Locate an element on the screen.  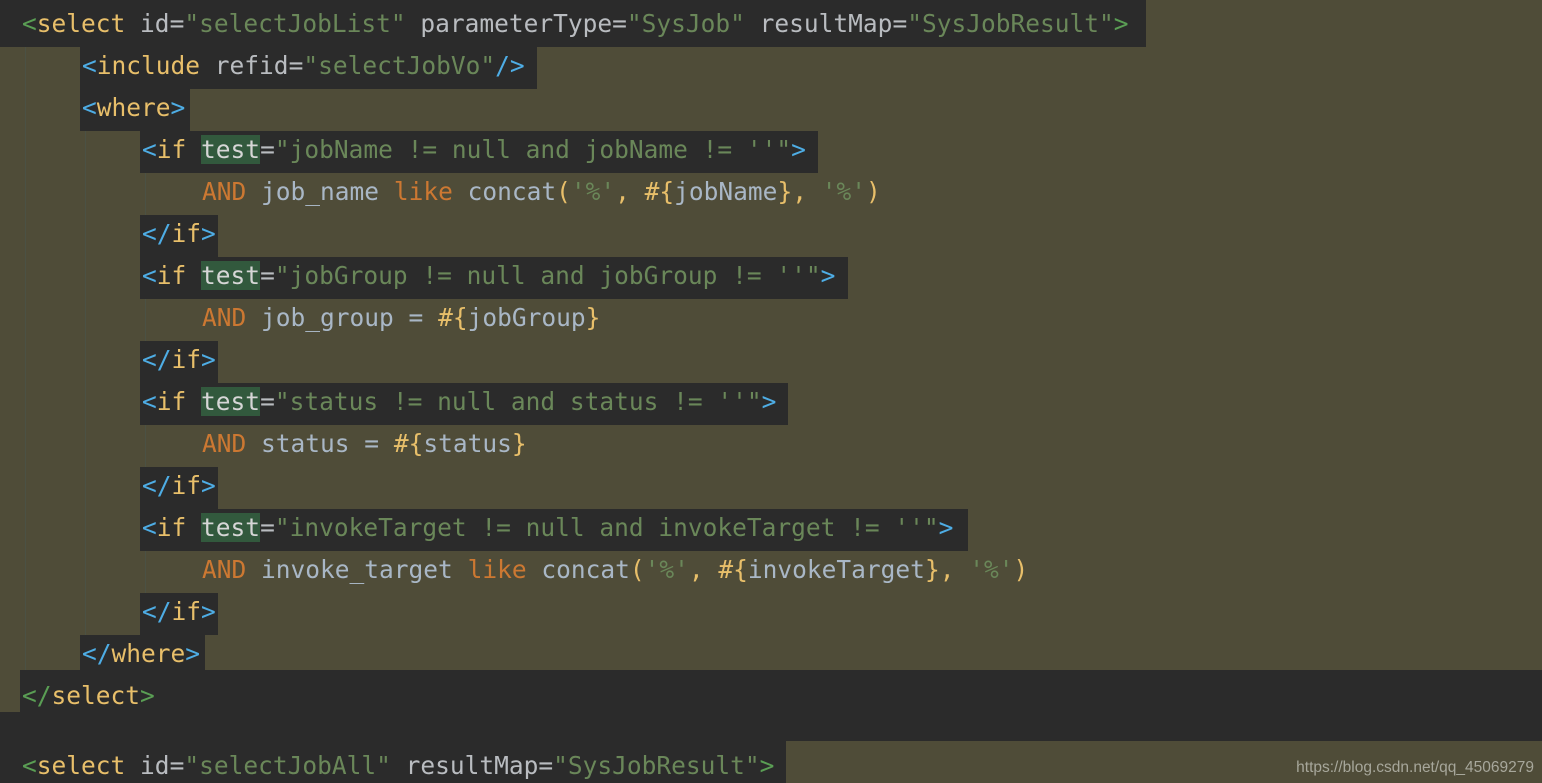
attr-value-id: "selectJobList" is located at coordinates (295, 23).